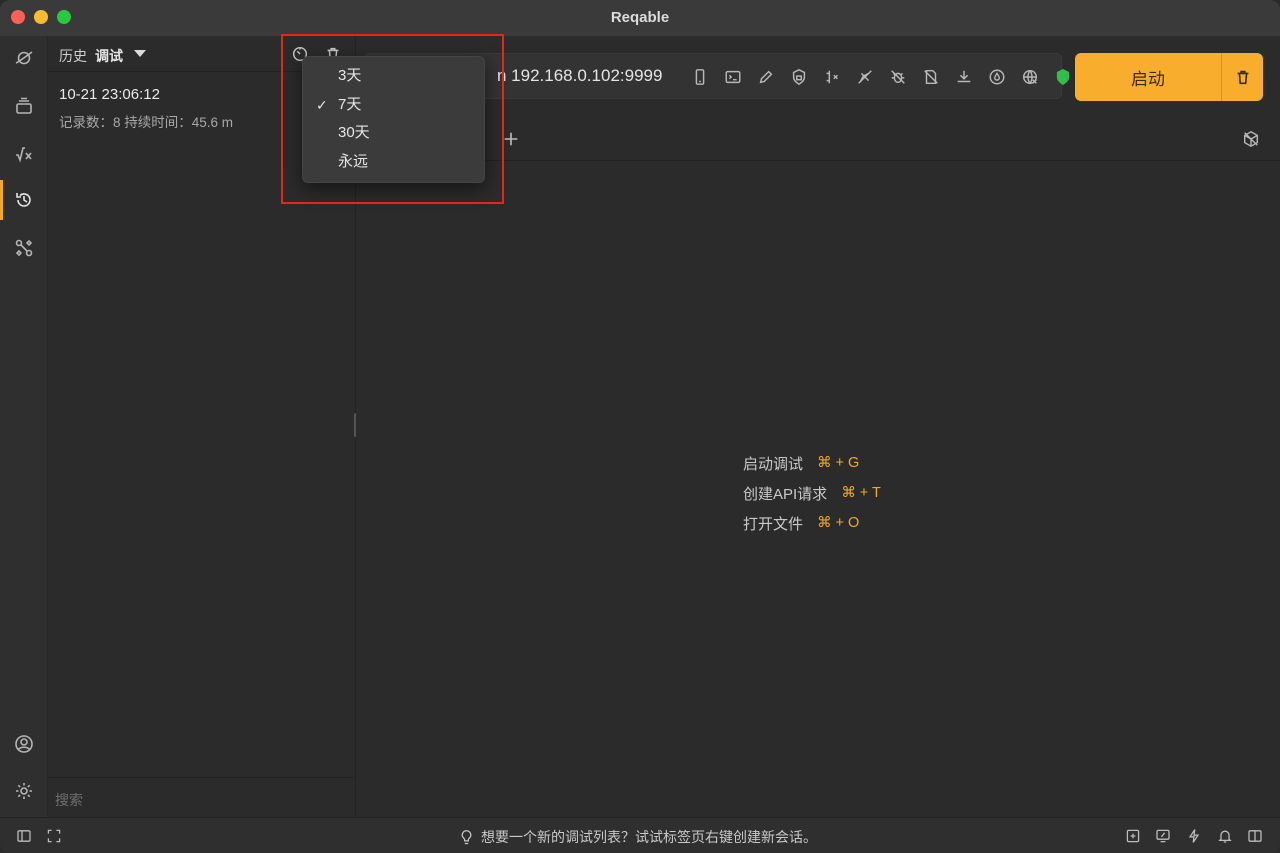 This screenshot has height=853, width=1280. Describe the element at coordinates (392, 119) in the screenshot. I see `annotation-highlight-box` at that location.